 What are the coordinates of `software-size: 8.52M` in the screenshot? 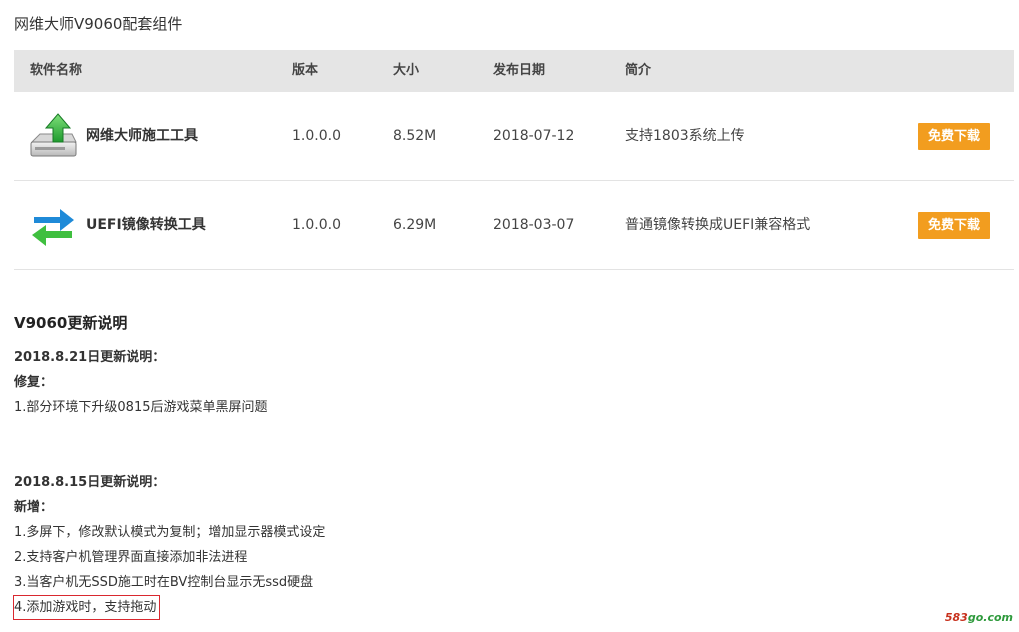 It's located at (415, 136).